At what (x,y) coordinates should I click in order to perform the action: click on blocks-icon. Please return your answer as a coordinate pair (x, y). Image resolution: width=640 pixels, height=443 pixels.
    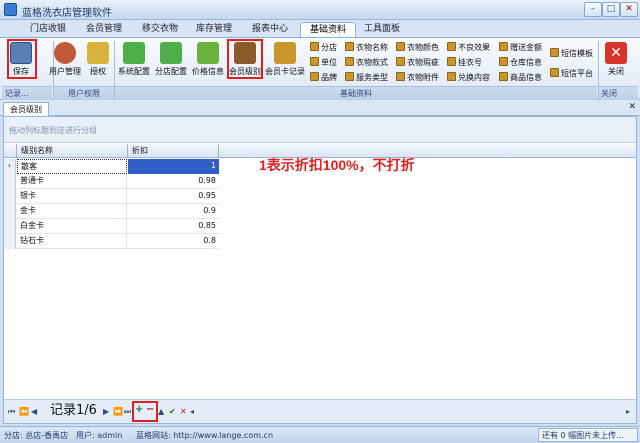
    Looking at the image, I should click on (171, 53).